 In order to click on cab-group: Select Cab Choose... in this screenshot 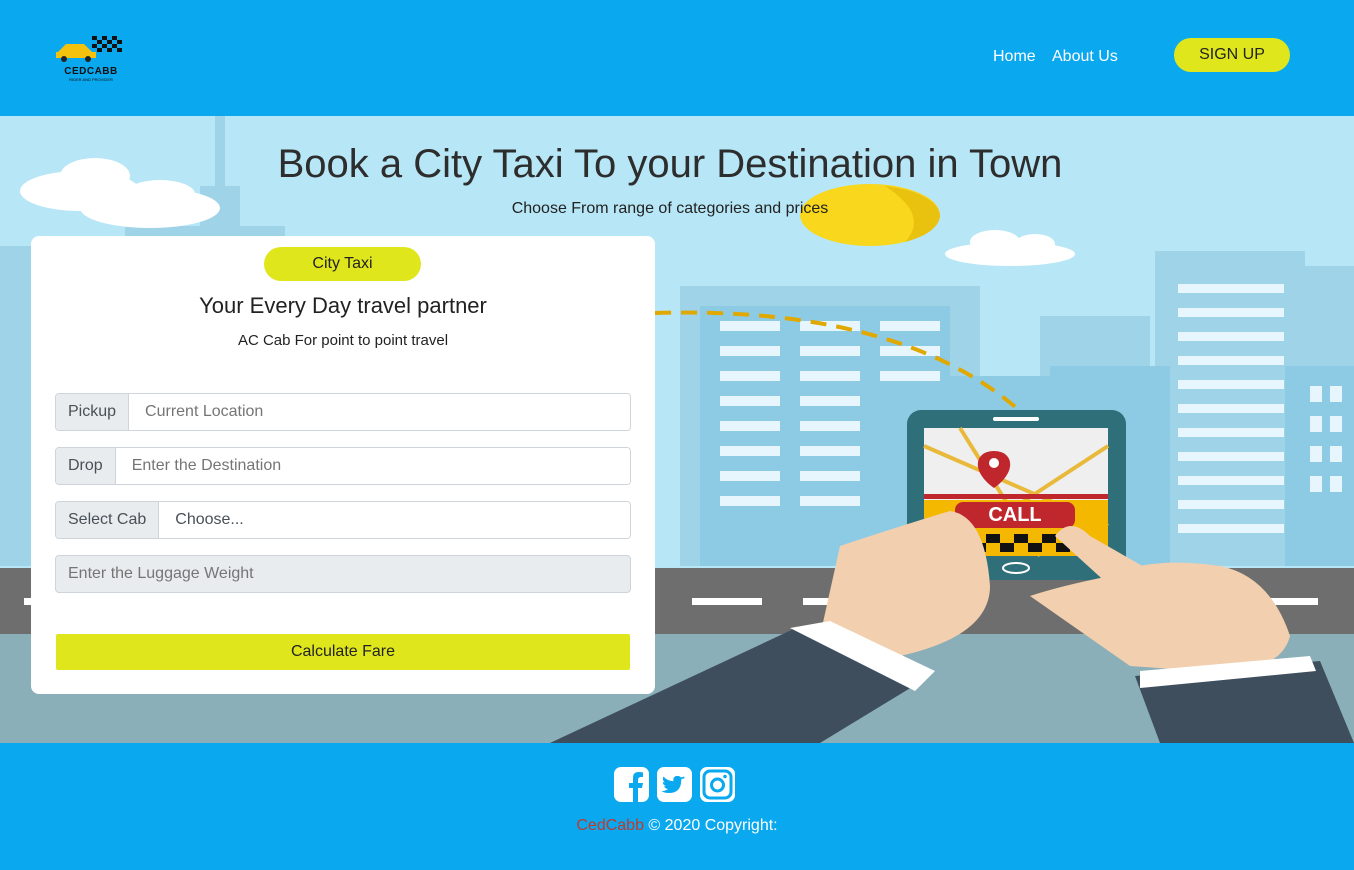, I will do `click(343, 520)`.